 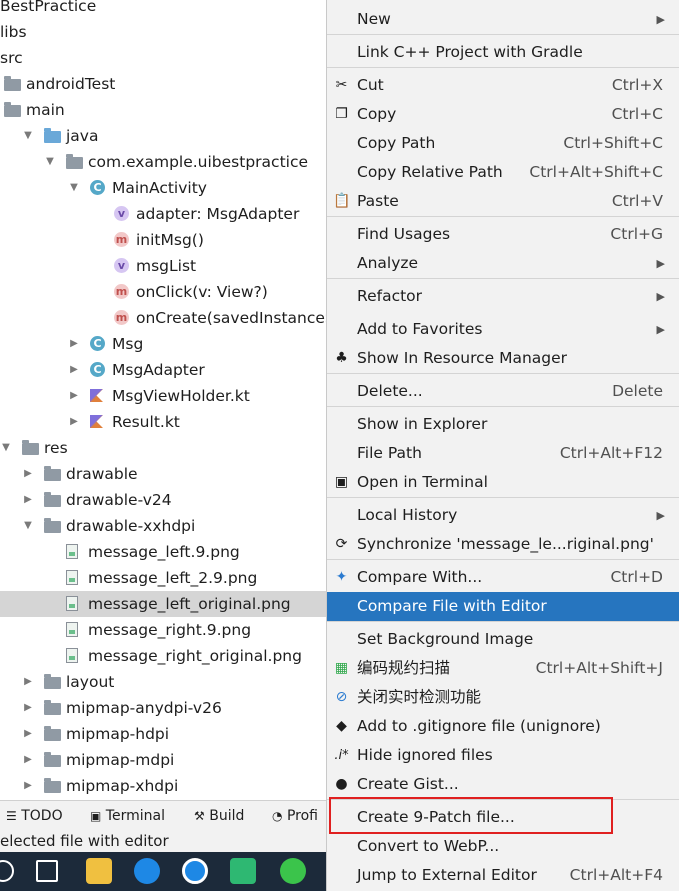 What do you see at coordinates (503, 639) in the screenshot?
I see `menu-item: Set Background Image` at bounding box center [503, 639].